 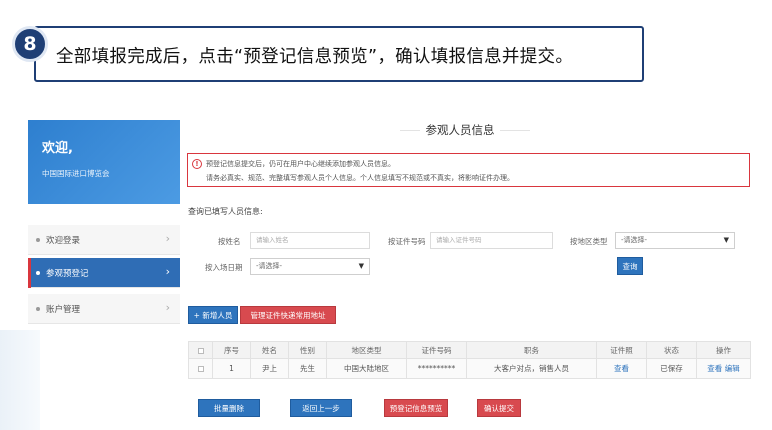 What do you see at coordinates (436, 350) in the screenshot?
I see `column-header: 证件号码` at bounding box center [436, 350].